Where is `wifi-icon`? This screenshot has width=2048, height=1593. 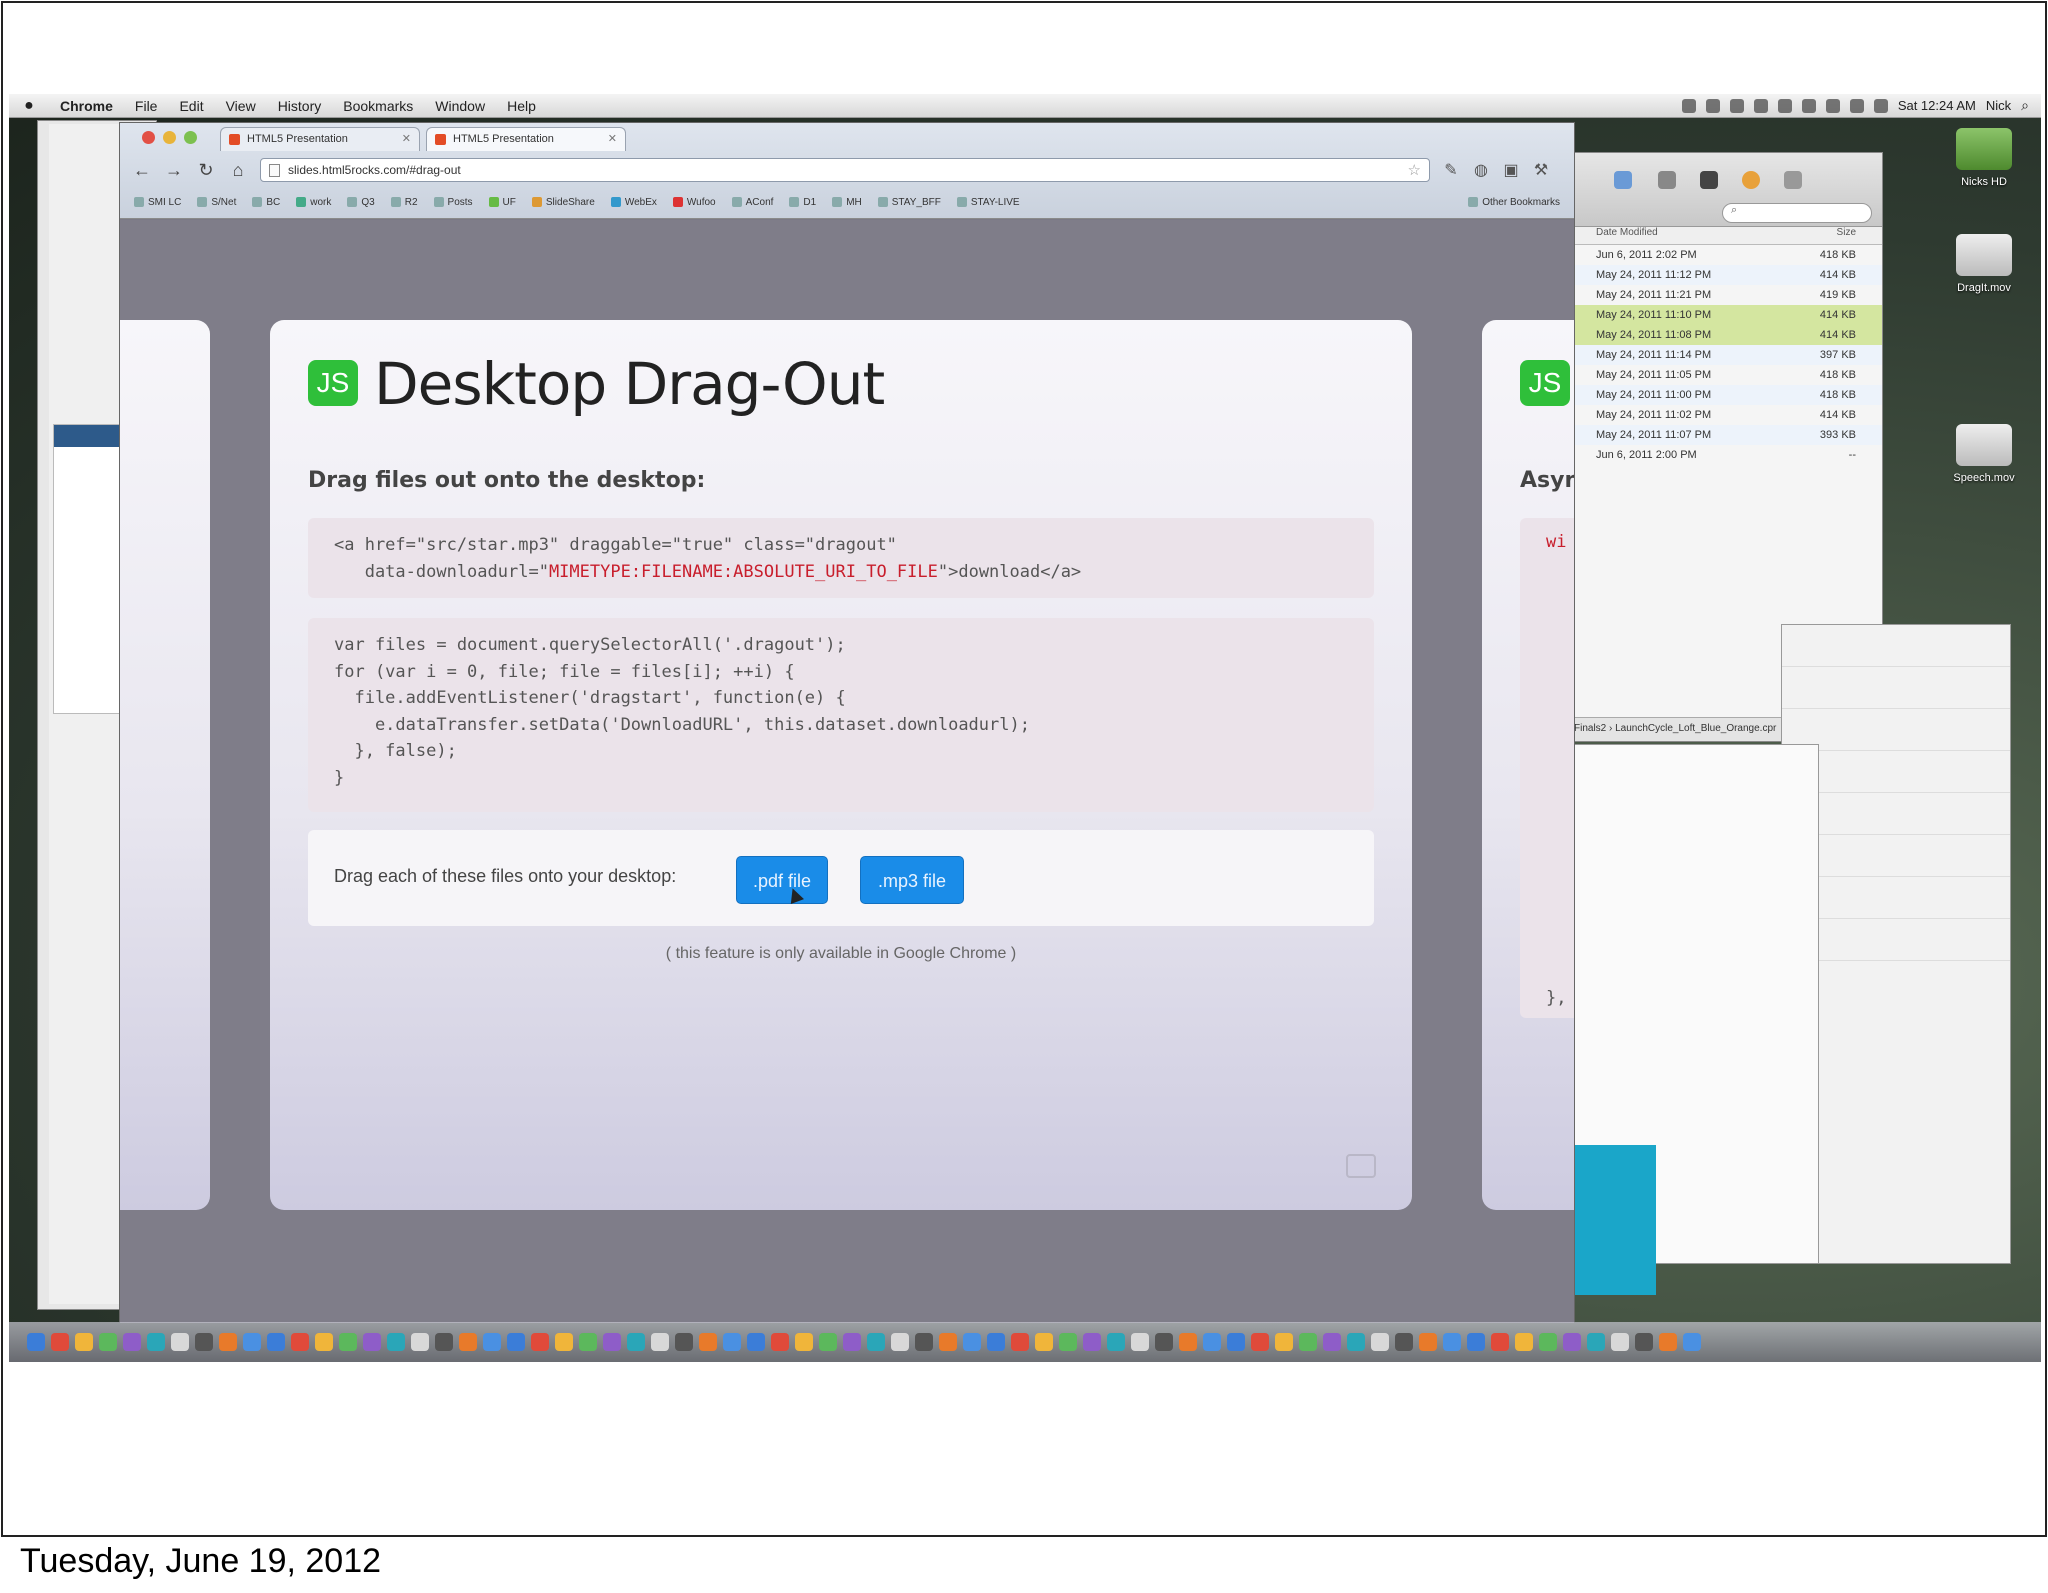
wifi-icon is located at coordinates (1832, 105).